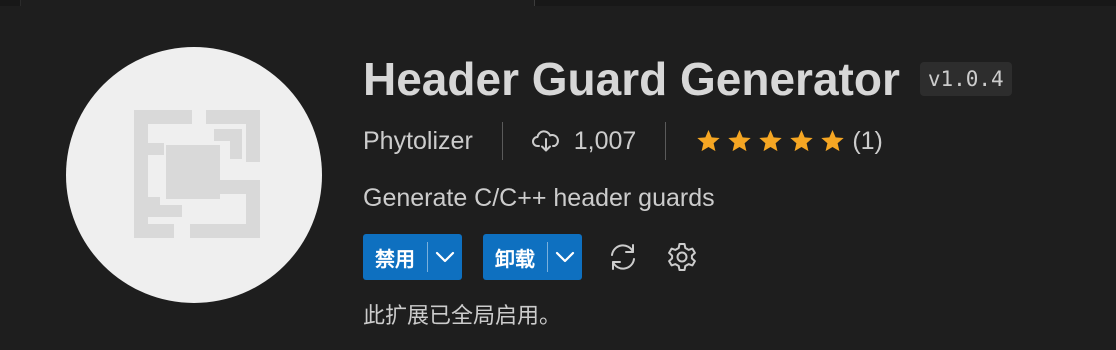  What do you see at coordinates (395, 257) in the screenshot?
I see `disable-button: 禁用` at bounding box center [395, 257].